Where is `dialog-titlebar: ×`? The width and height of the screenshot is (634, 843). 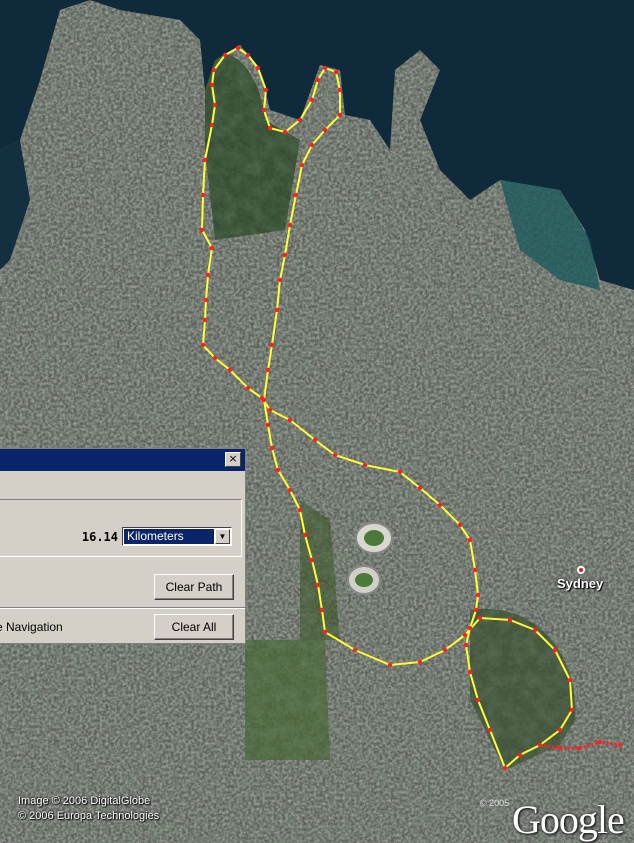 dialog-titlebar: × is located at coordinates (122, 460).